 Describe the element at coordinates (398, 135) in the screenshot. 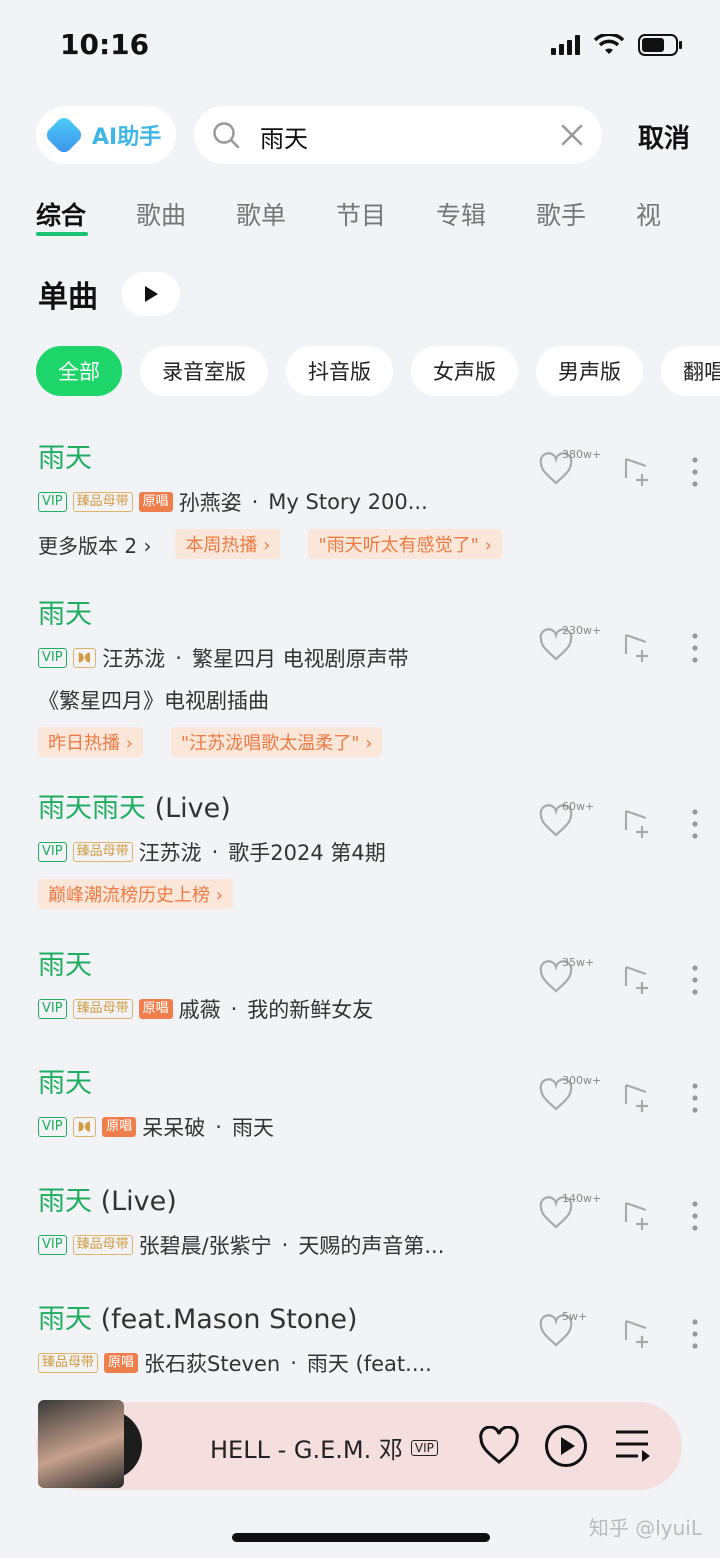

I see `search-input: 雨天` at that location.